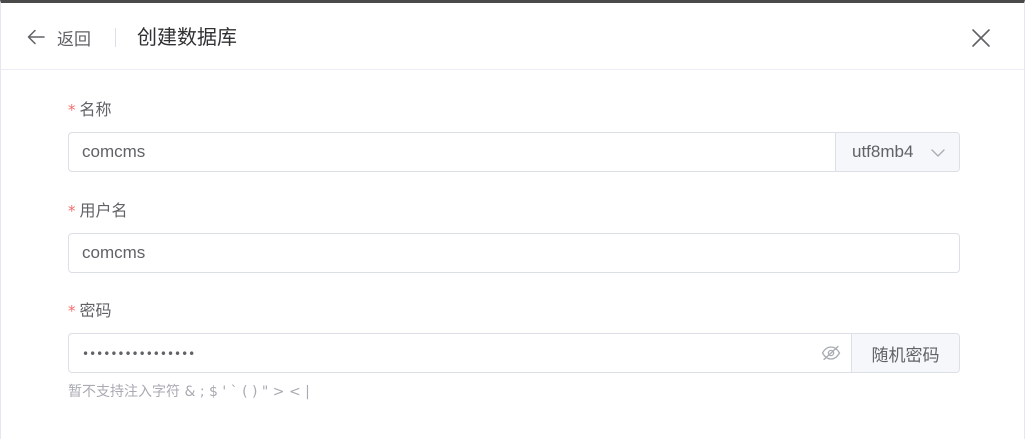 The width and height of the screenshot is (1025, 439). I want to click on charset-value: utf8mb4, so click(883, 151).